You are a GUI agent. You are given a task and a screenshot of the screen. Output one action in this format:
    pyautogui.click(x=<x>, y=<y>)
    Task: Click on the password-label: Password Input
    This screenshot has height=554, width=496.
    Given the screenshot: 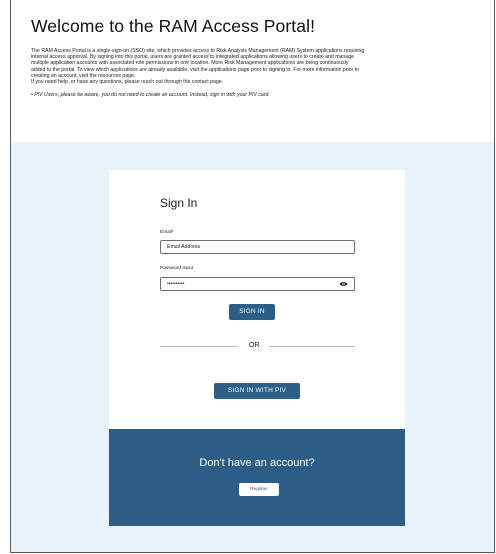 What is the action you would take?
    pyautogui.click(x=177, y=268)
    